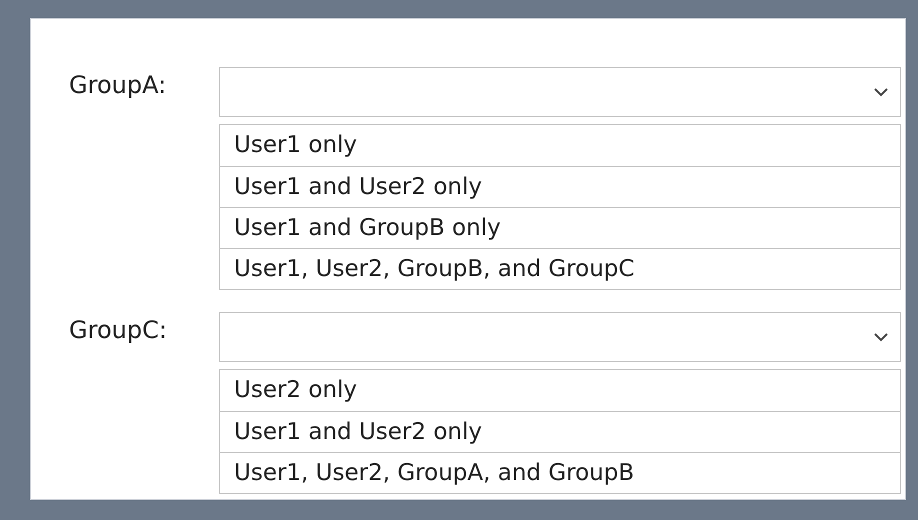  What do you see at coordinates (118, 330) in the screenshot?
I see `field-label: GroupC:` at bounding box center [118, 330].